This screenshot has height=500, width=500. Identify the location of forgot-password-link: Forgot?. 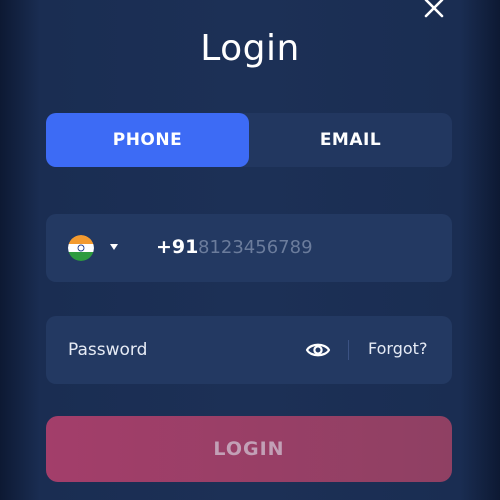
(397, 348).